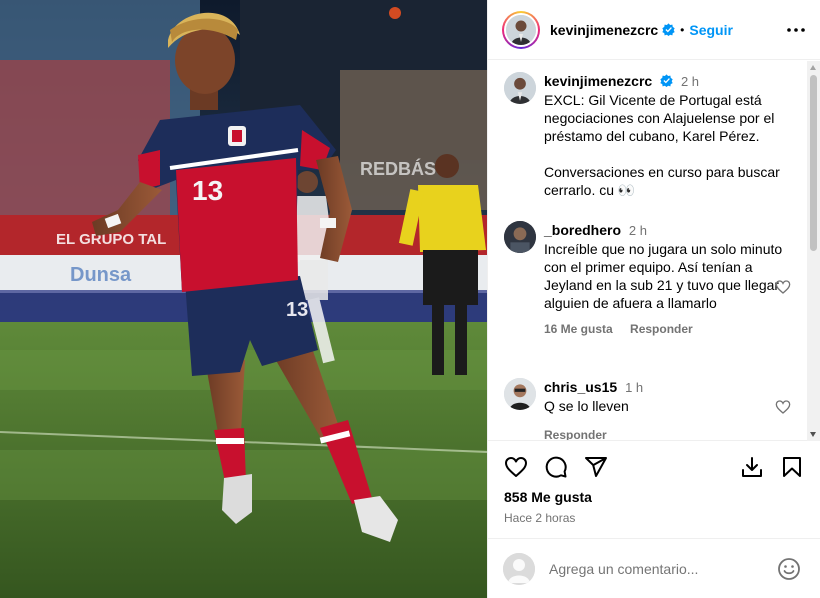 The height and width of the screenshot is (598, 820). Describe the element at coordinates (813, 163) in the screenshot. I see `scroll-thumb` at that location.